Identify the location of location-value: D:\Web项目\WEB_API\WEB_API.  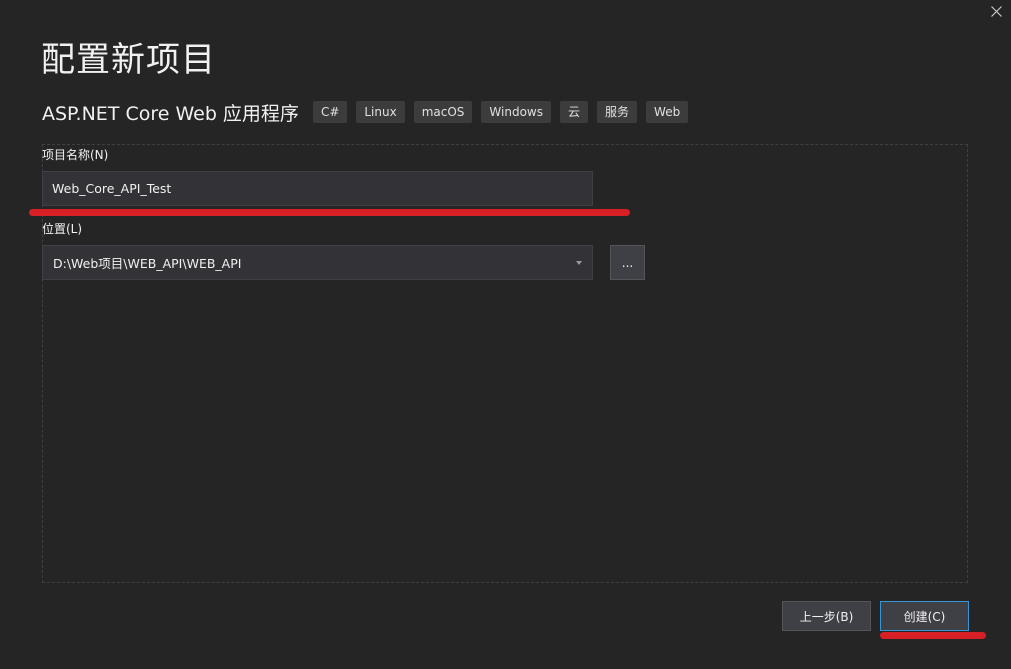
(147, 263).